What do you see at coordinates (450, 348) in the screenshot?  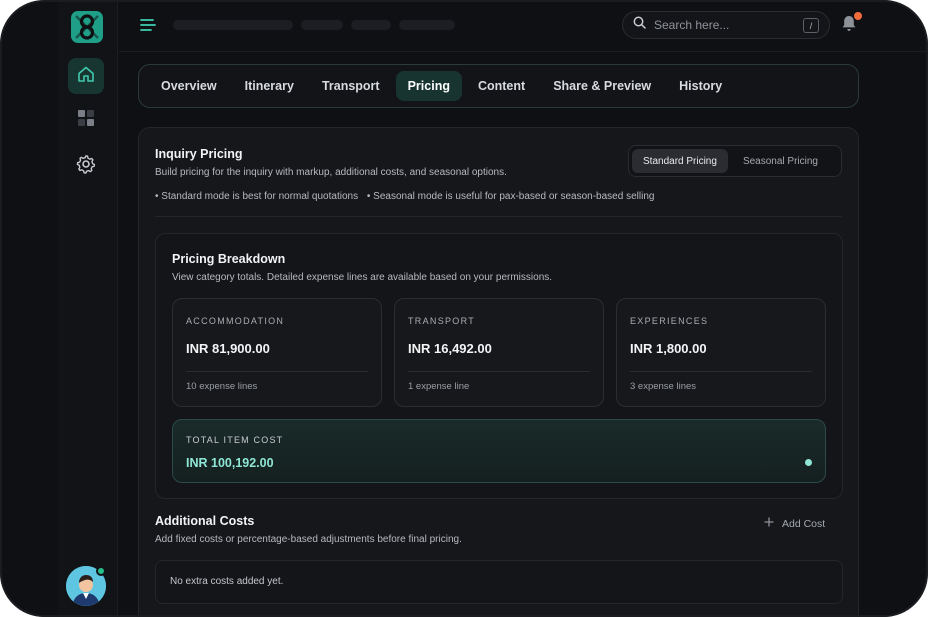 I see `category-total: INR 16,492.00` at bounding box center [450, 348].